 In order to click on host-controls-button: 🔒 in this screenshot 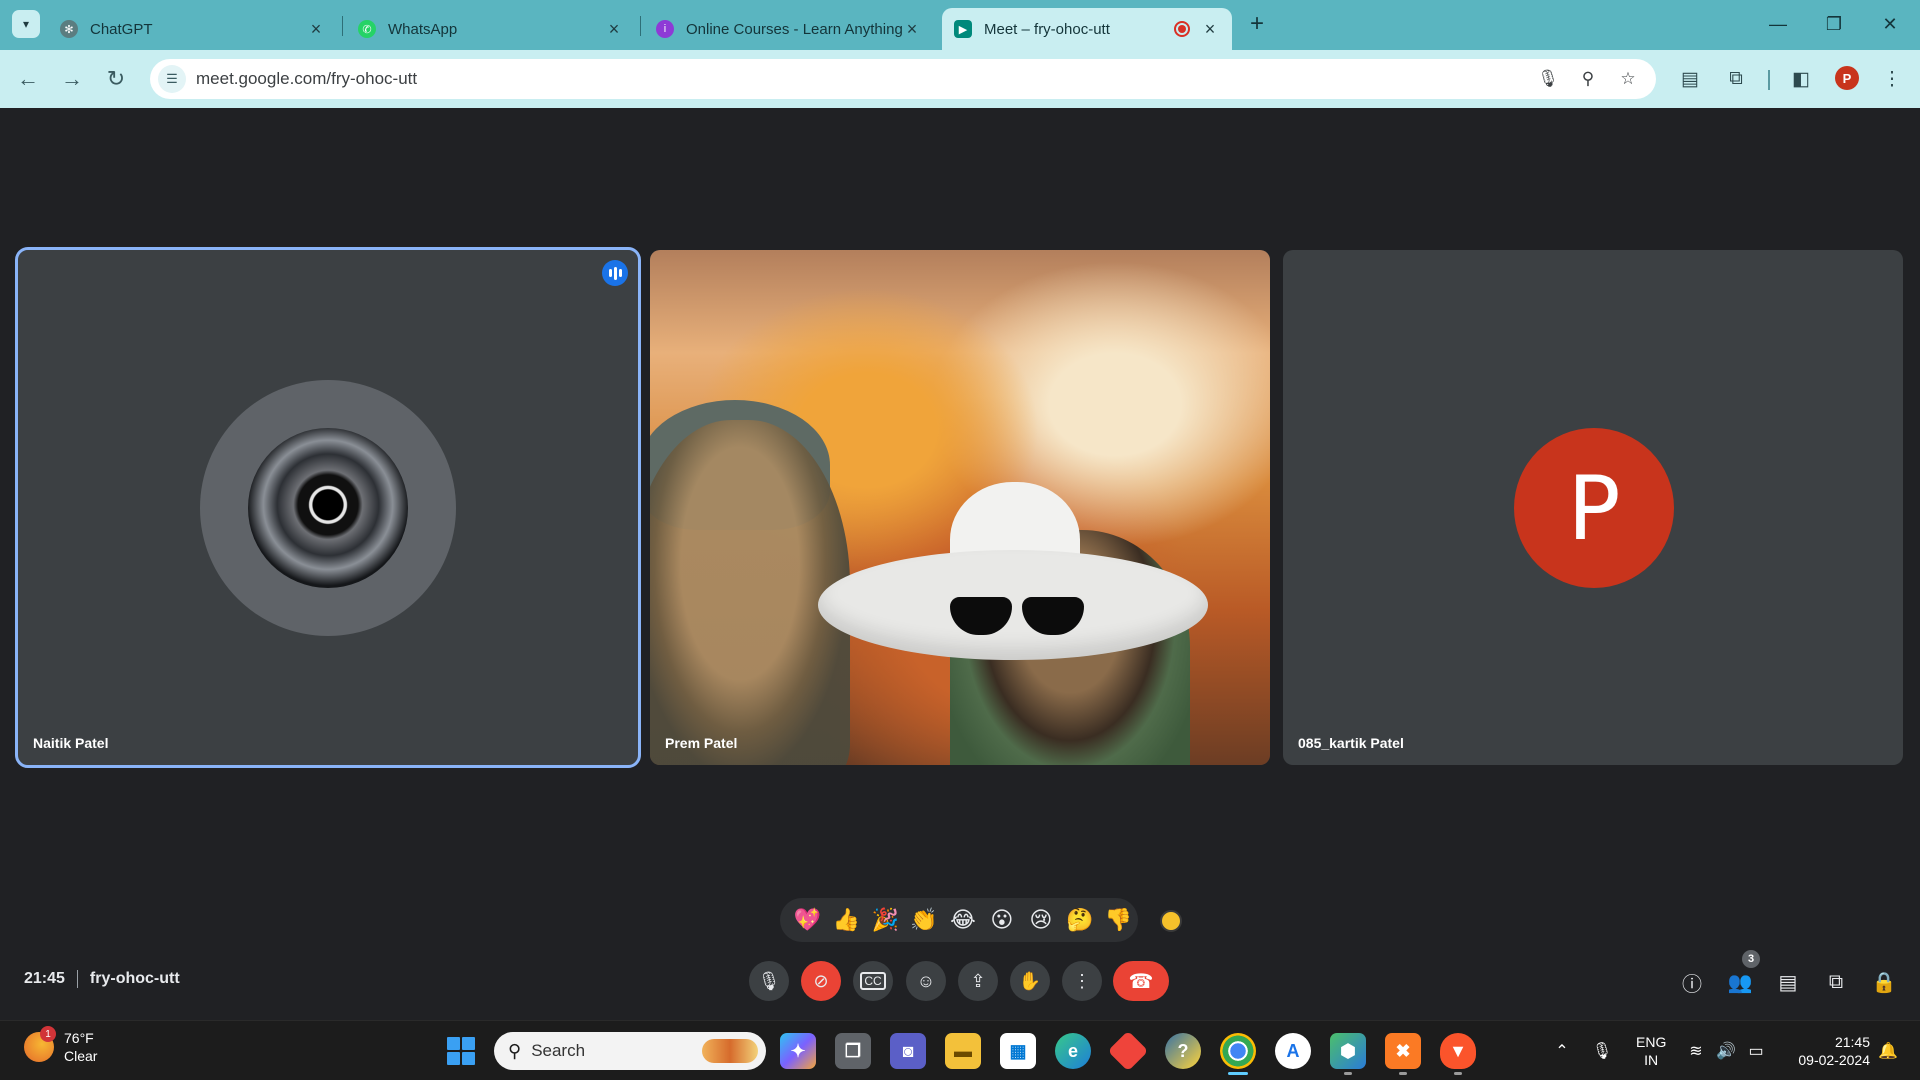, I will do `click(1884, 982)`.